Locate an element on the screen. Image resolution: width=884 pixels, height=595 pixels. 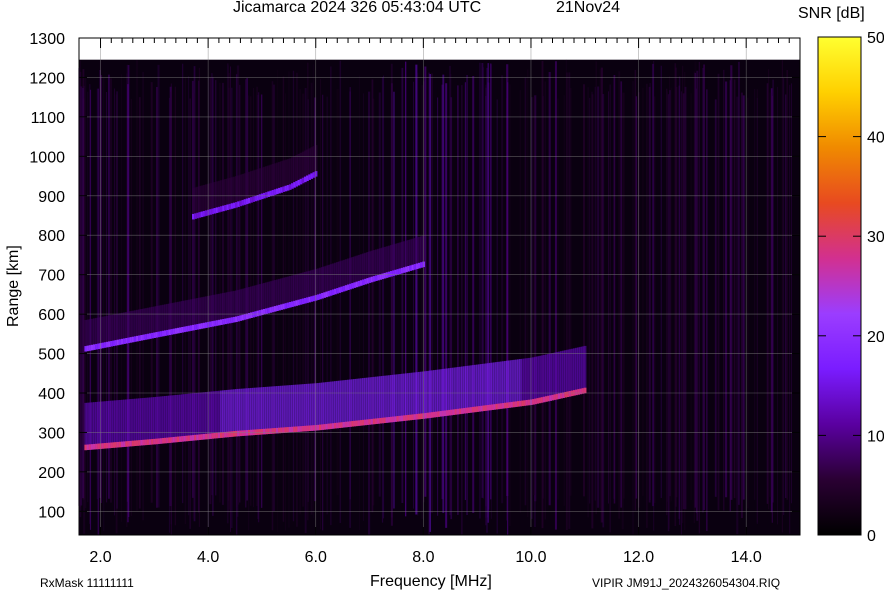
y-tick-label: 600 is located at coordinates (51, 315).